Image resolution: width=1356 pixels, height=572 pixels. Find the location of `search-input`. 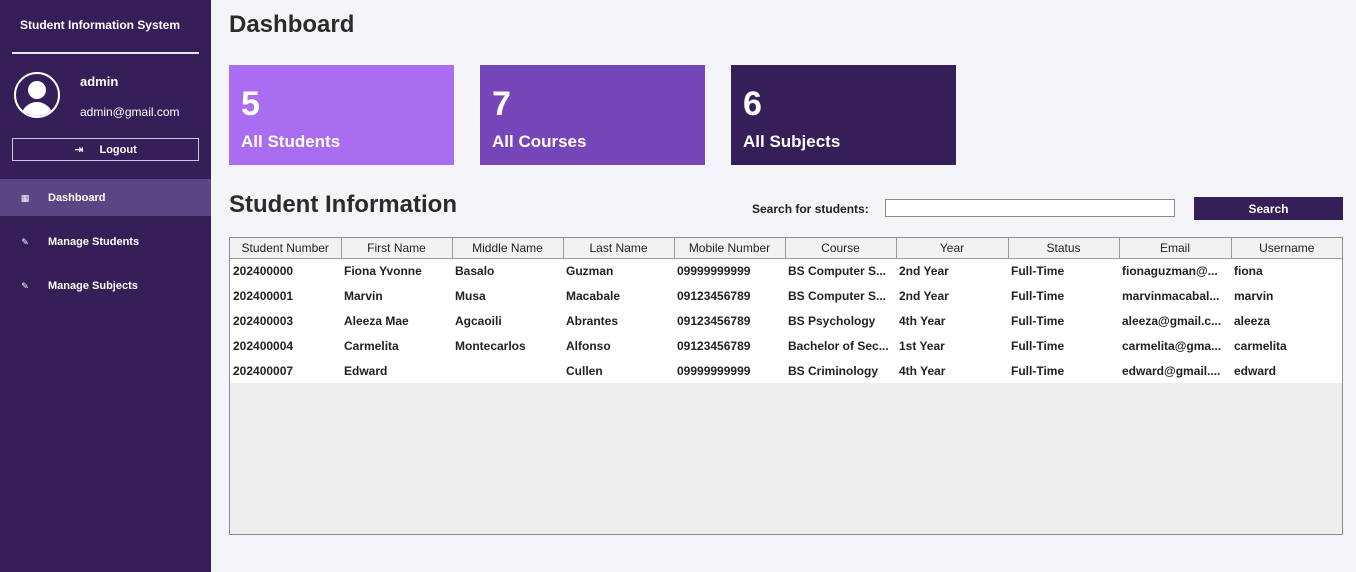

search-input is located at coordinates (1030, 208).